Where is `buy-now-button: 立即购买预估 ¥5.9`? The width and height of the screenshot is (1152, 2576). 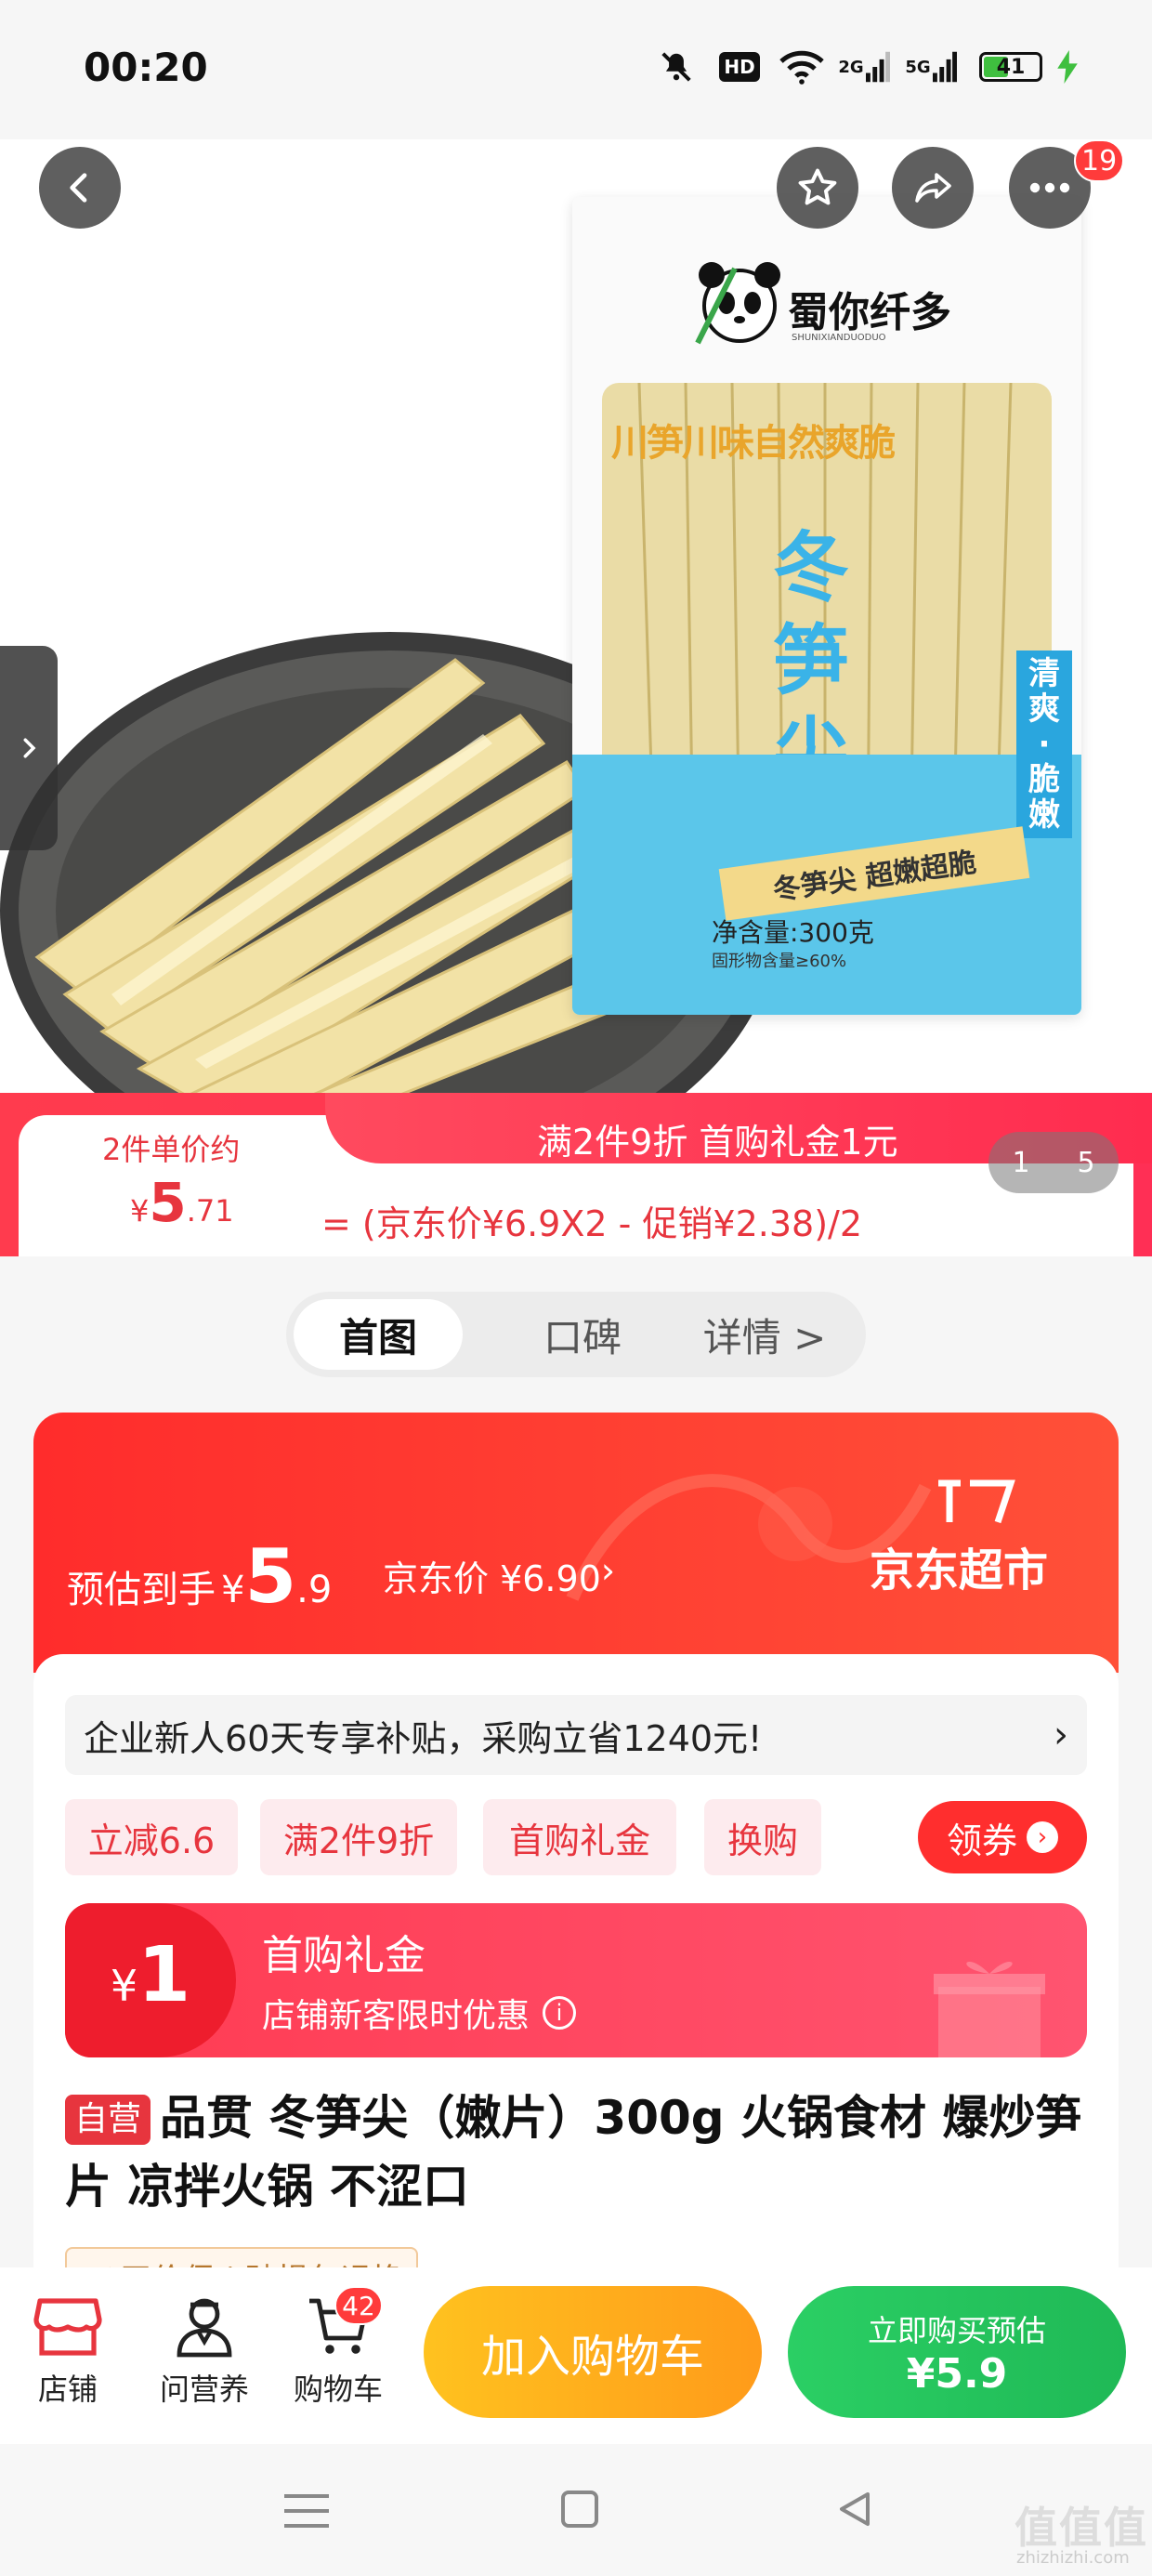 buy-now-button: 立即购买预估 ¥5.9 is located at coordinates (957, 2352).